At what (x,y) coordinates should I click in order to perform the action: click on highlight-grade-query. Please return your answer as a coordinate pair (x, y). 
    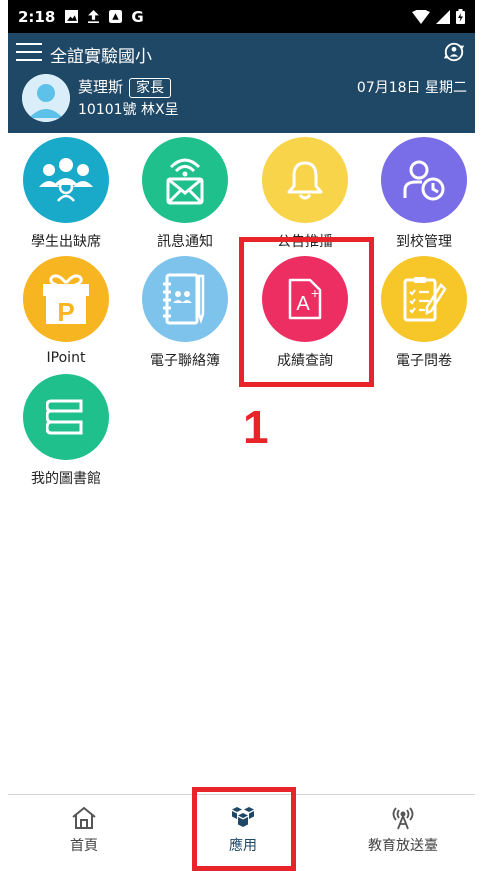
    Looking at the image, I should click on (306, 312).